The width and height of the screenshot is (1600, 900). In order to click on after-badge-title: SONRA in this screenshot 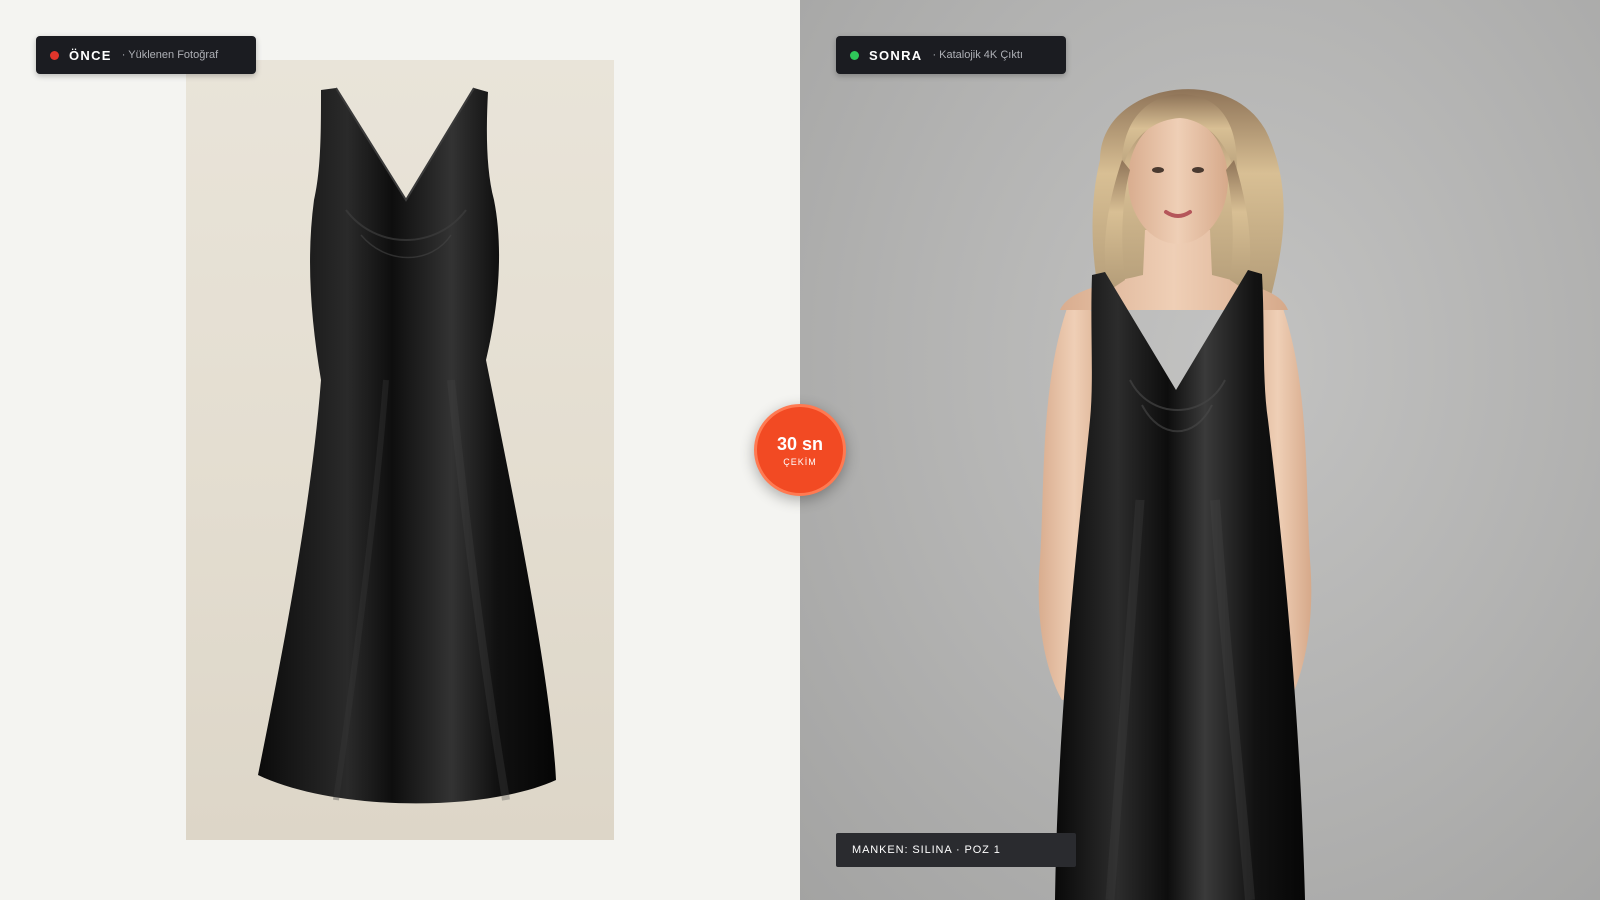, I will do `click(896, 55)`.